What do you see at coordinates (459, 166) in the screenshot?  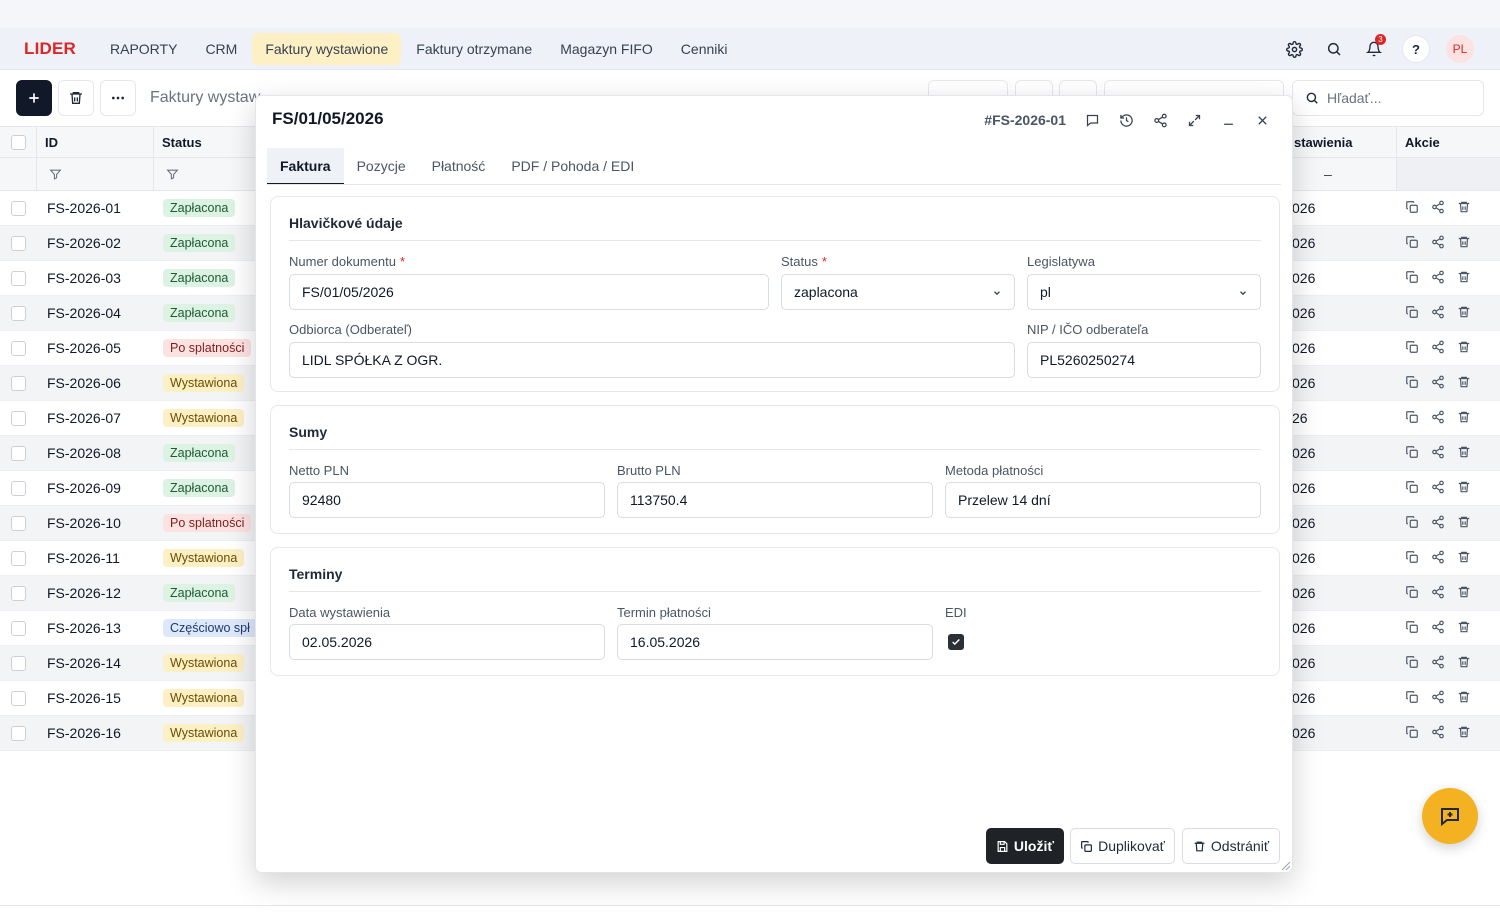 I see `tab-platnosc: Płatność` at bounding box center [459, 166].